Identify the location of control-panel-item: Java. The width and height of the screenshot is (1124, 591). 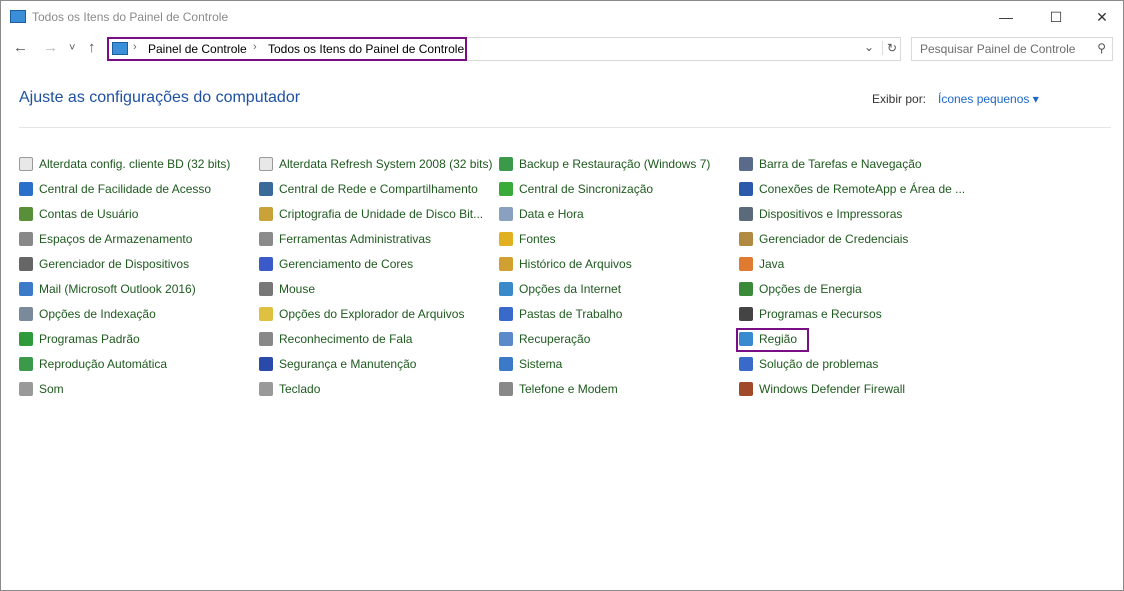
(761, 264).